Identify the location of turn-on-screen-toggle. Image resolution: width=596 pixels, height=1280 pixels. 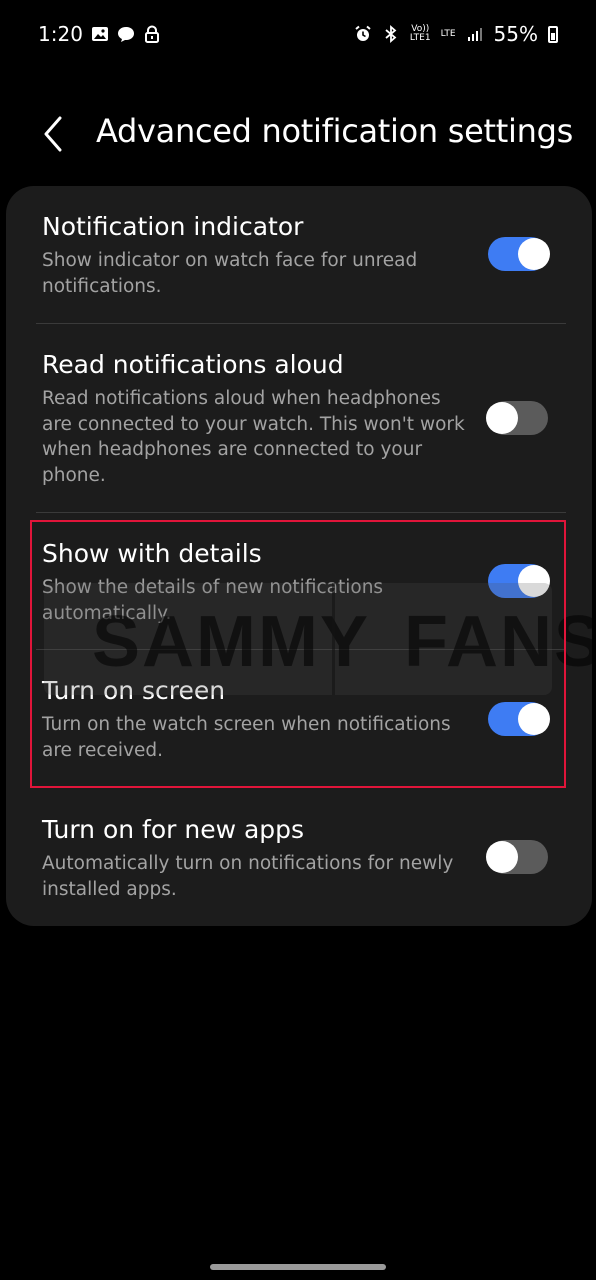
(519, 719).